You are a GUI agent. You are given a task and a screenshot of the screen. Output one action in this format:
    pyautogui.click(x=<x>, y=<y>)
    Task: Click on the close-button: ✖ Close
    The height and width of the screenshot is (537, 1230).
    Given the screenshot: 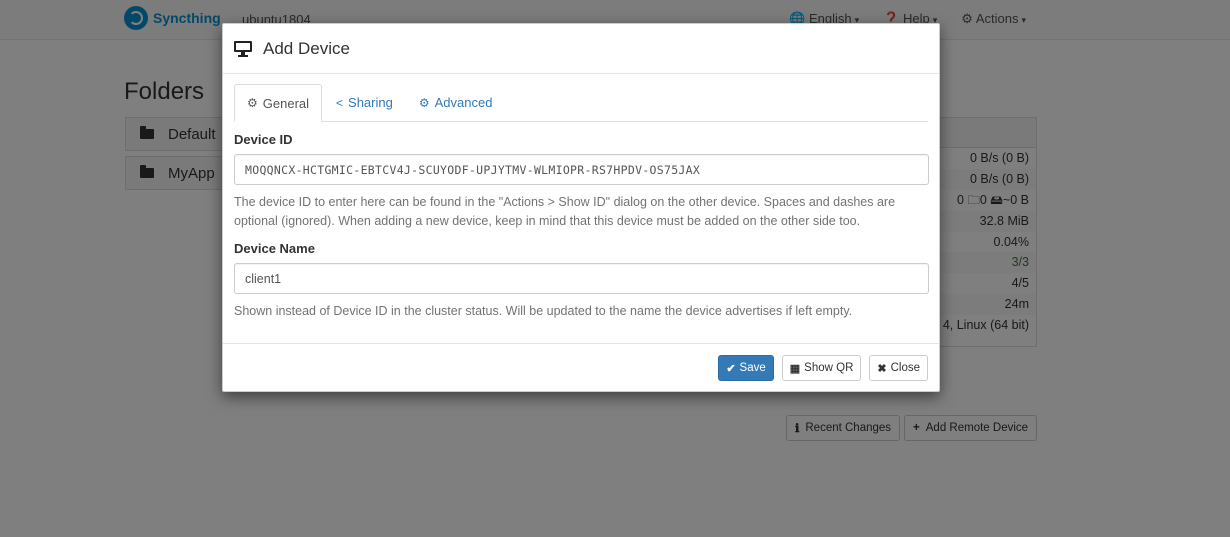 What is the action you would take?
    pyautogui.click(x=898, y=368)
    